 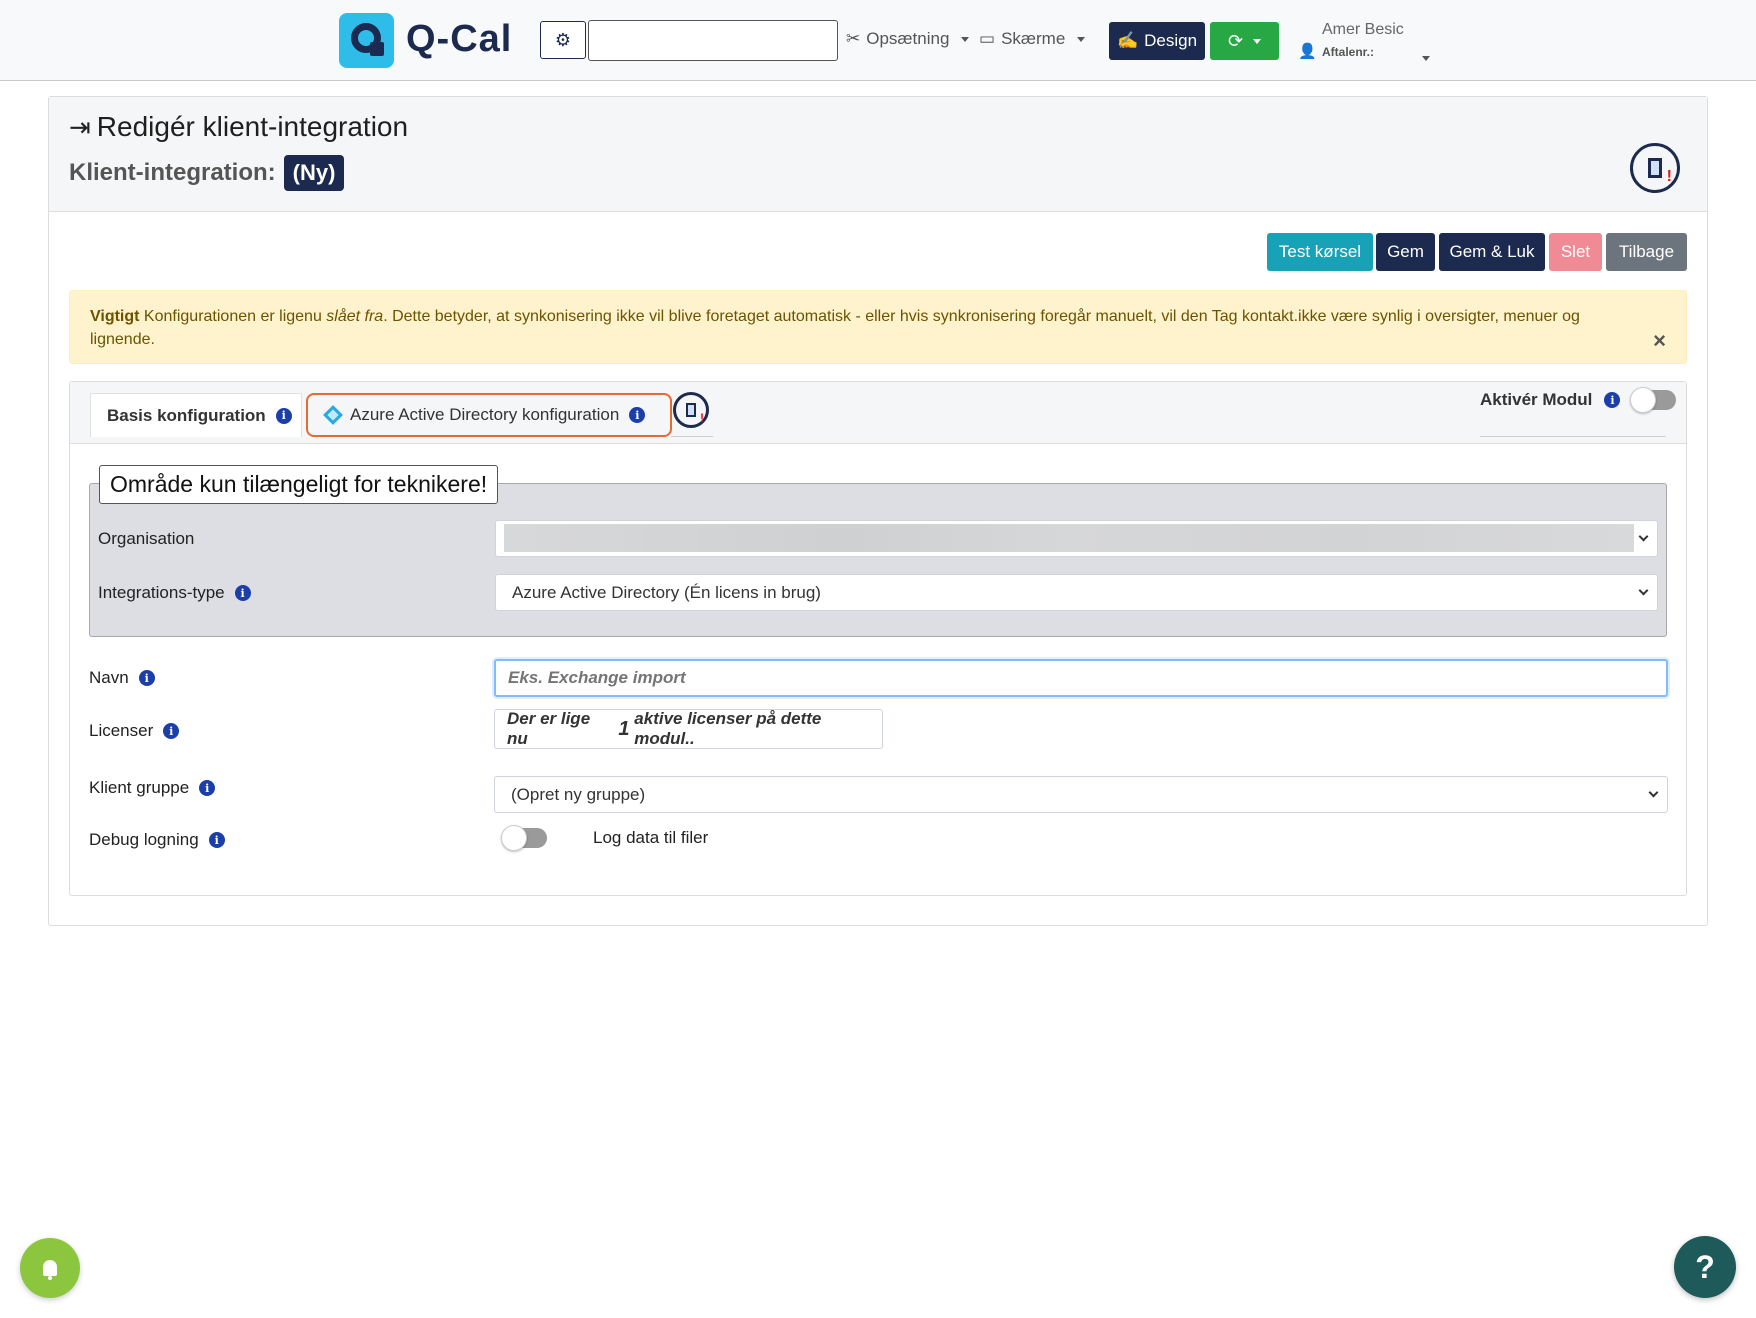 I want to click on client-group-label: Klient gruppe i, so click(x=152, y=788).